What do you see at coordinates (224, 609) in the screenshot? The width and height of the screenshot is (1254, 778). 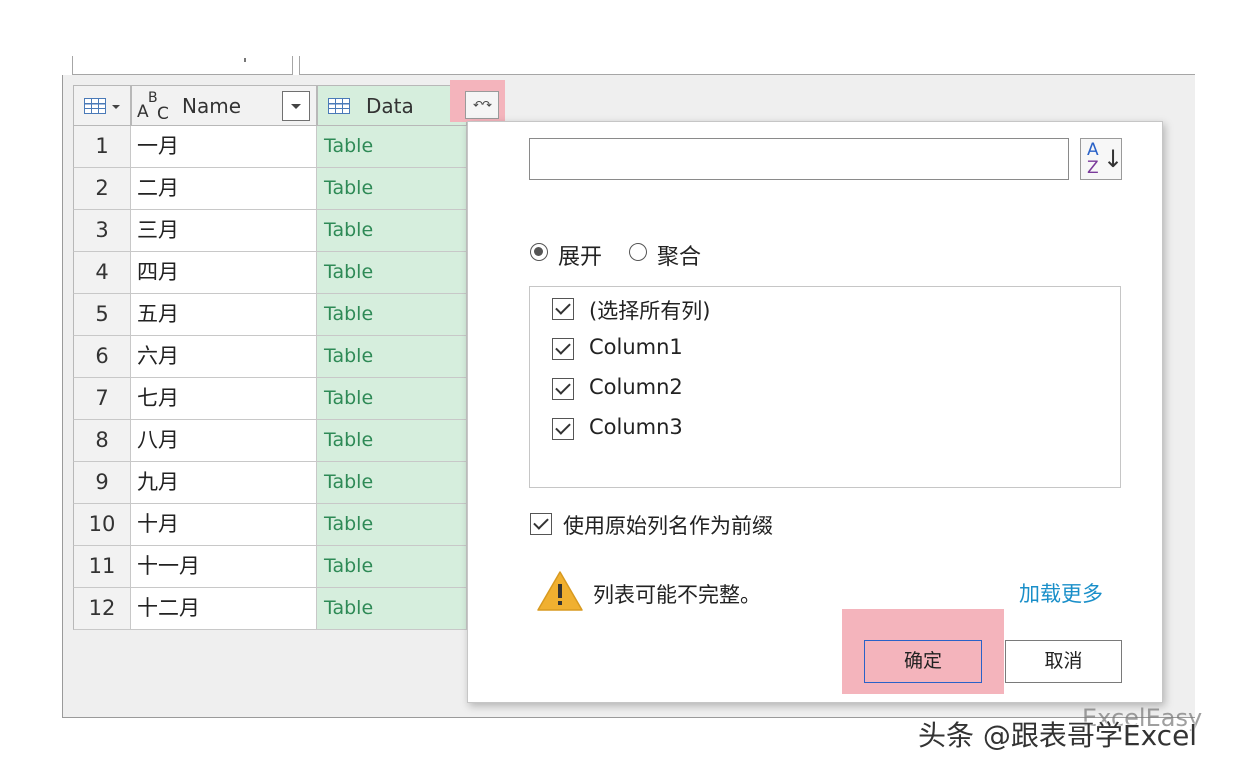 I see `name-cell: 十二月` at bounding box center [224, 609].